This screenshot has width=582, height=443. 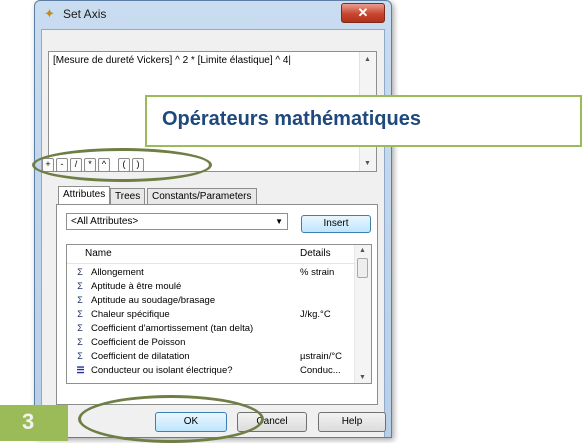 I want to click on title-bar: ✦ Set Axis ✕, so click(x=213, y=14).